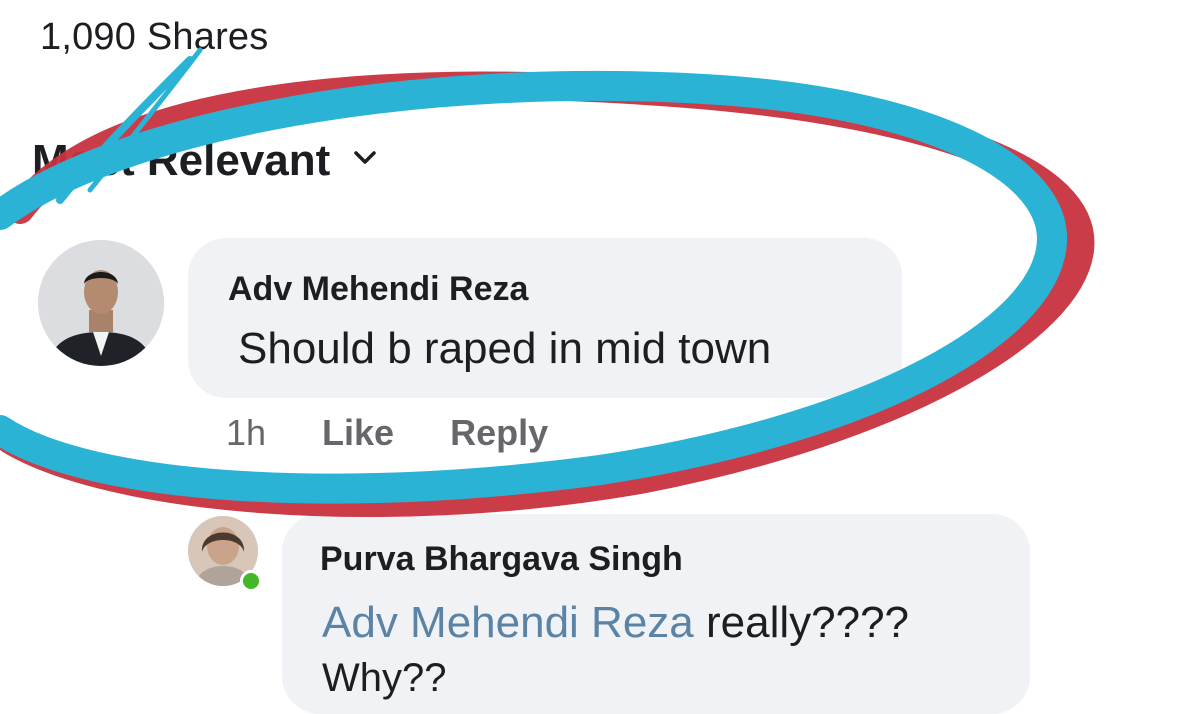  What do you see at coordinates (251, 581) in the screenshot?
I see `online-status-badge` at bounding box center [251, 581].